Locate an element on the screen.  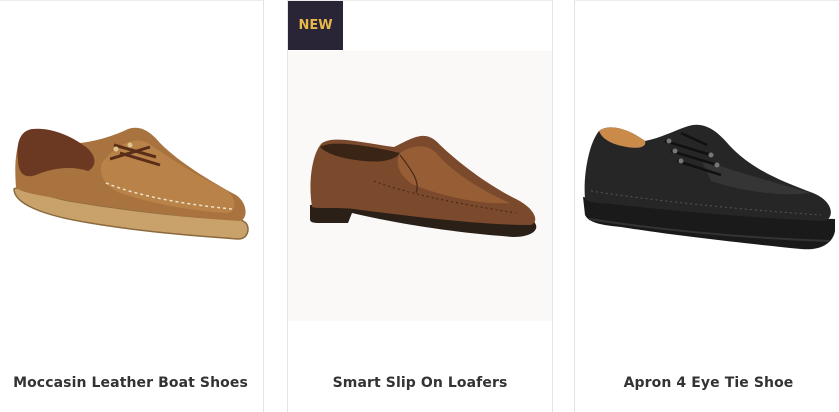
product-title: Smart Slip On Loafers is located at coordinates (420, 383).